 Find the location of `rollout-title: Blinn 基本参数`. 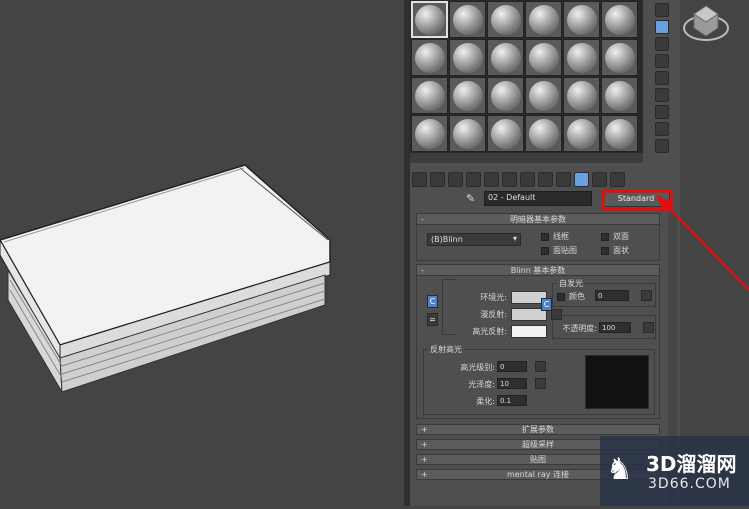

rollout-title: Blinn 基本参数 is located at coordinates (538, 270).